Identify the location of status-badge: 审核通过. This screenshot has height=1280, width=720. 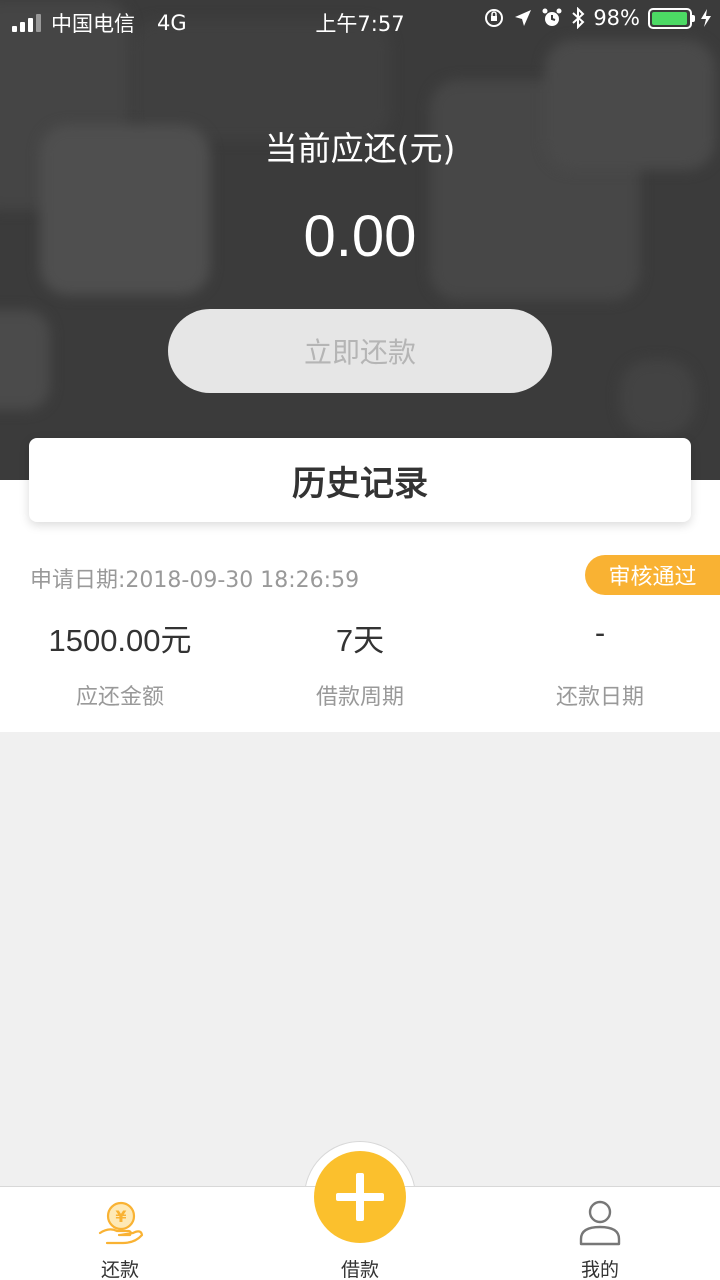
(652, 575).